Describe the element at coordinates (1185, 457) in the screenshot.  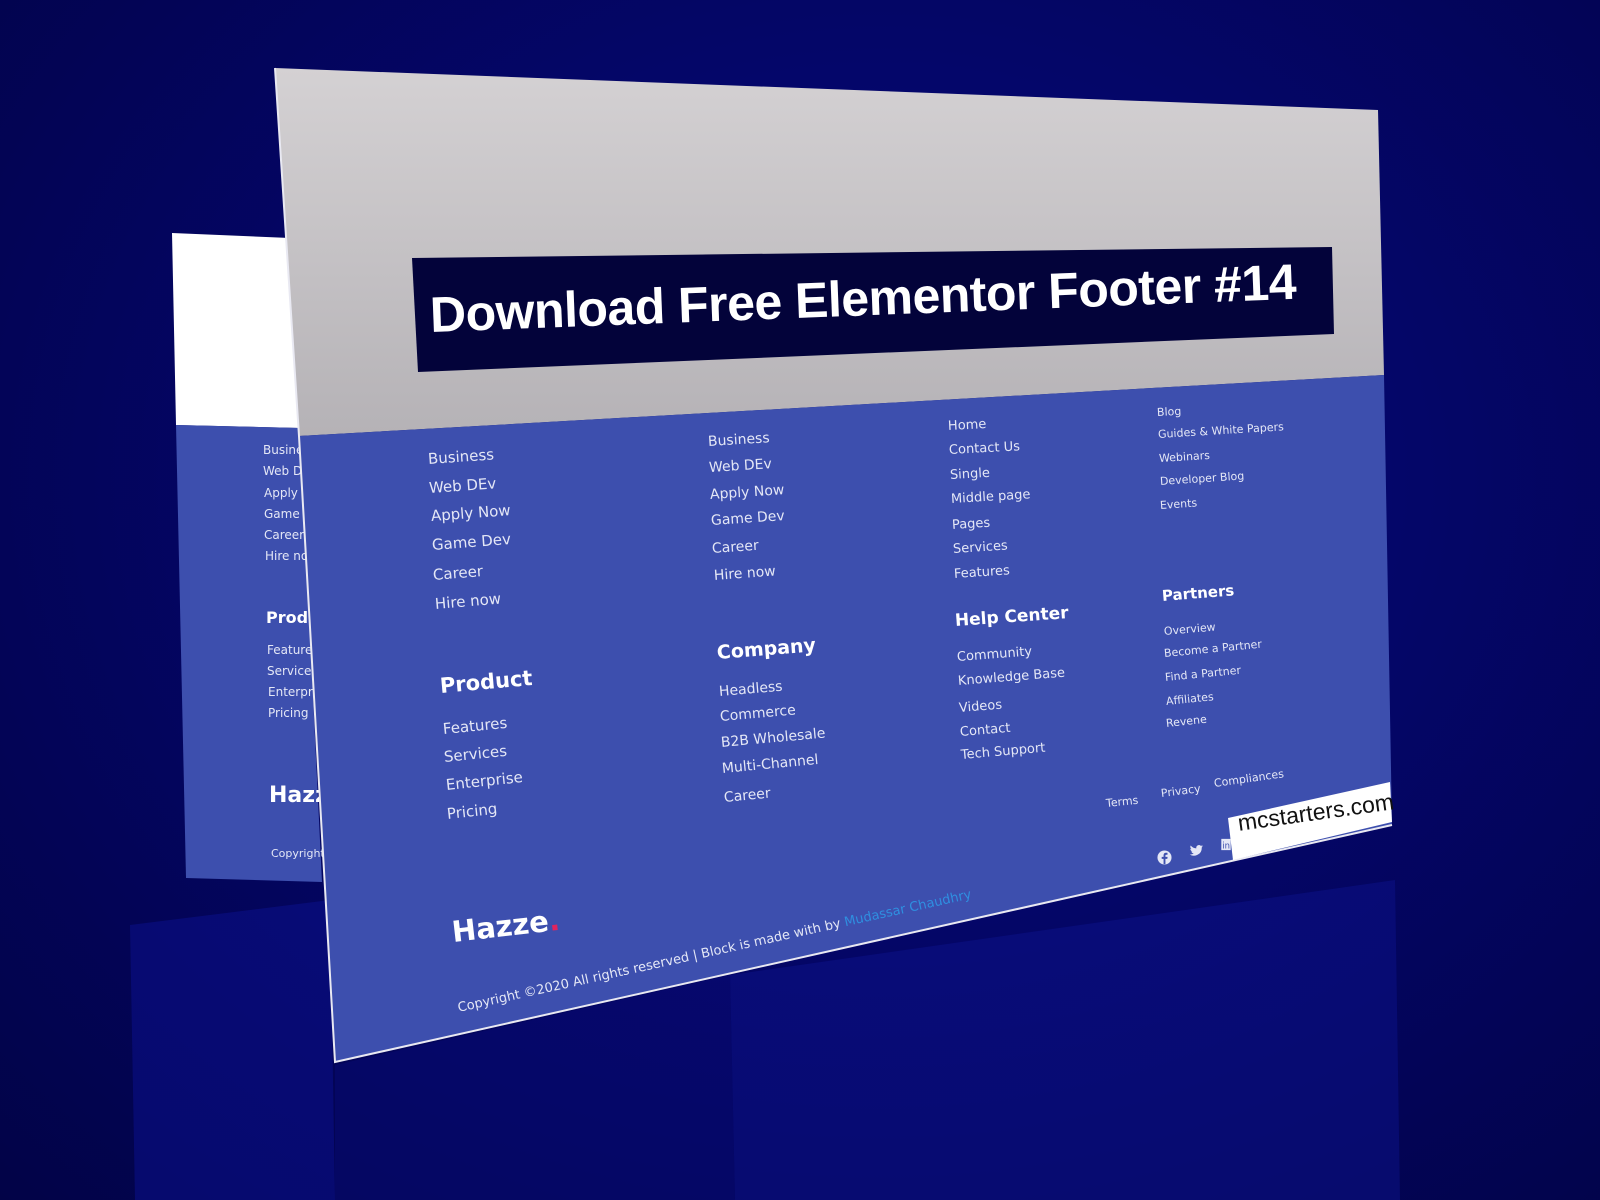
I see `footer-link: Webinars` at that location.